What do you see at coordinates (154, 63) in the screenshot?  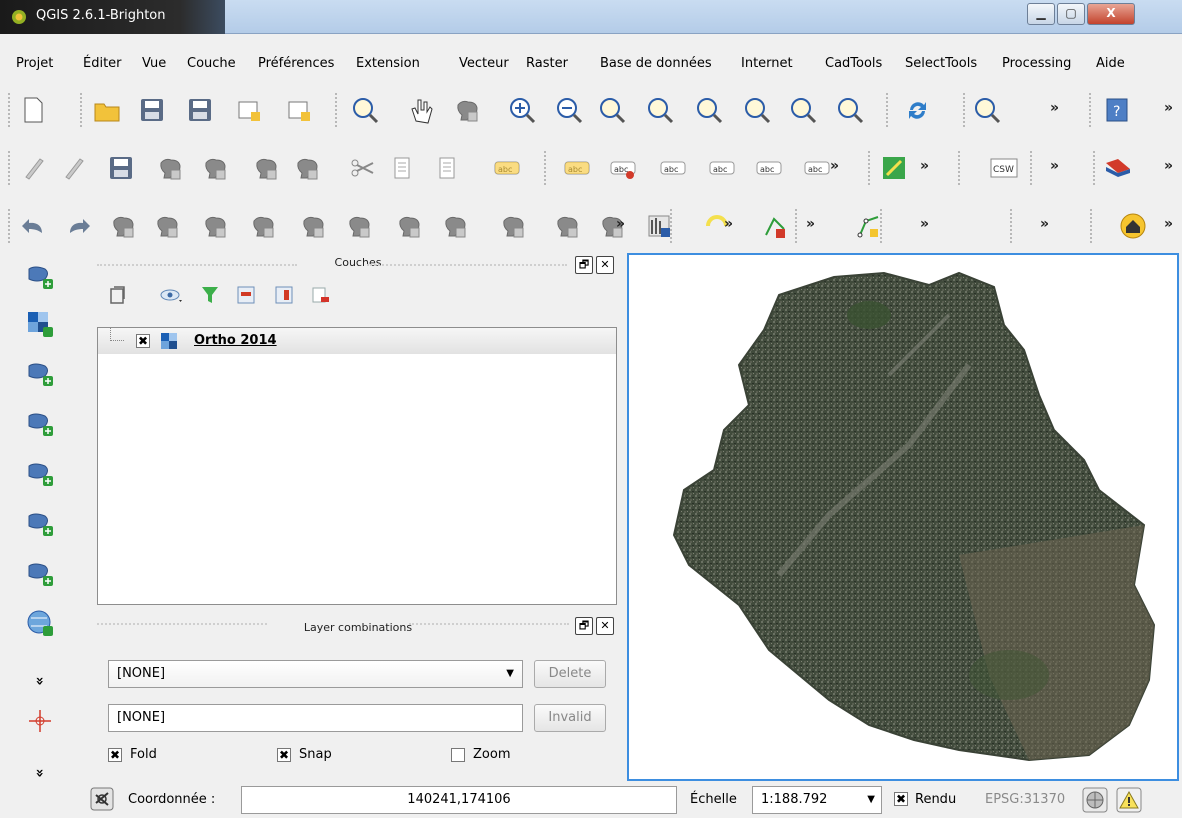 I see `menu-vue: Vue` at bounding box center [154, 63].